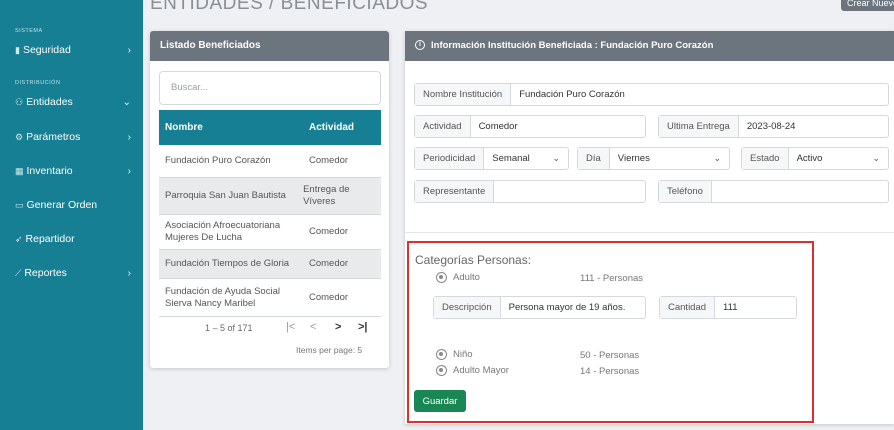 Image resolution: width=894 pixels, height=430 pixels. What do you see at coordinates (53, 137) in the screenshot?
I see `sidebar-item-label: Parámetros` at bounding box center [53, 137].